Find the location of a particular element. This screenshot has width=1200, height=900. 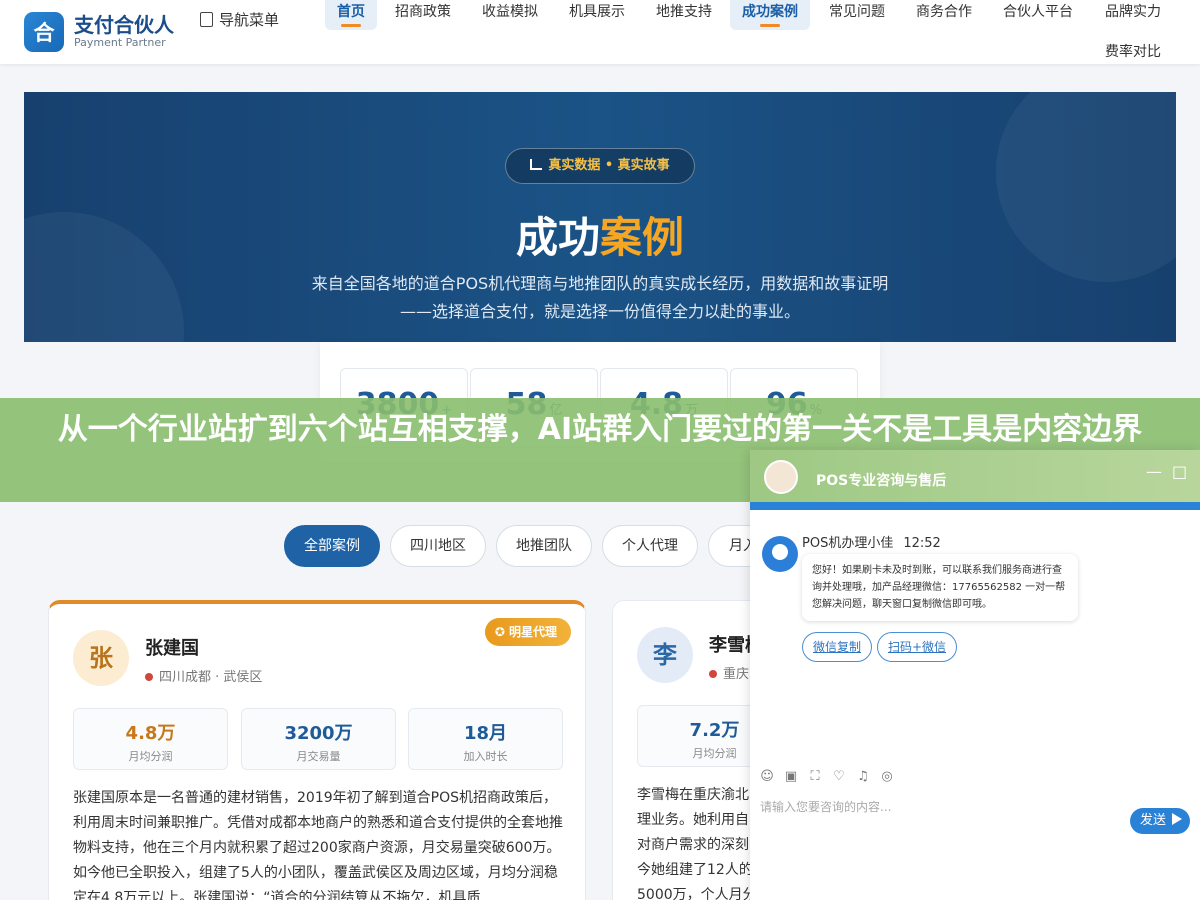

nav-policy: 招商政策 is located at coordinates (423, 15).